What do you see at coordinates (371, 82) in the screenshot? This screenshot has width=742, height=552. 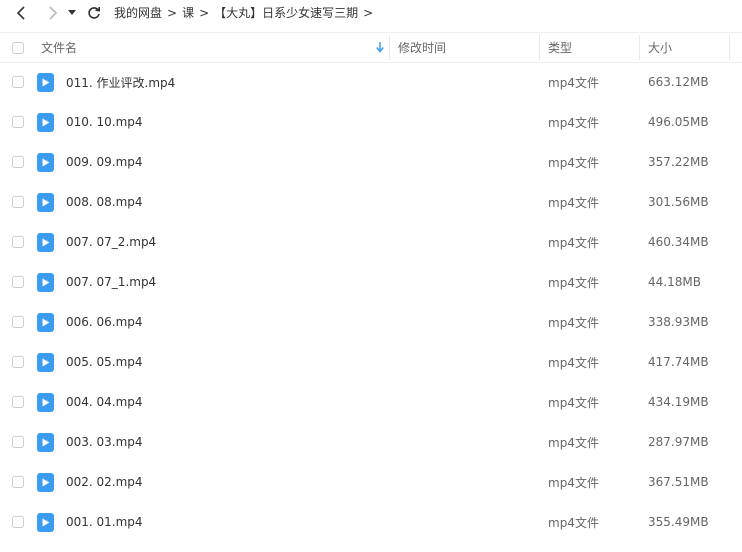 I see `table-row: 011. 作业评改.mp4 mp4文件 663.12MB` at bounding box center [371, 82].